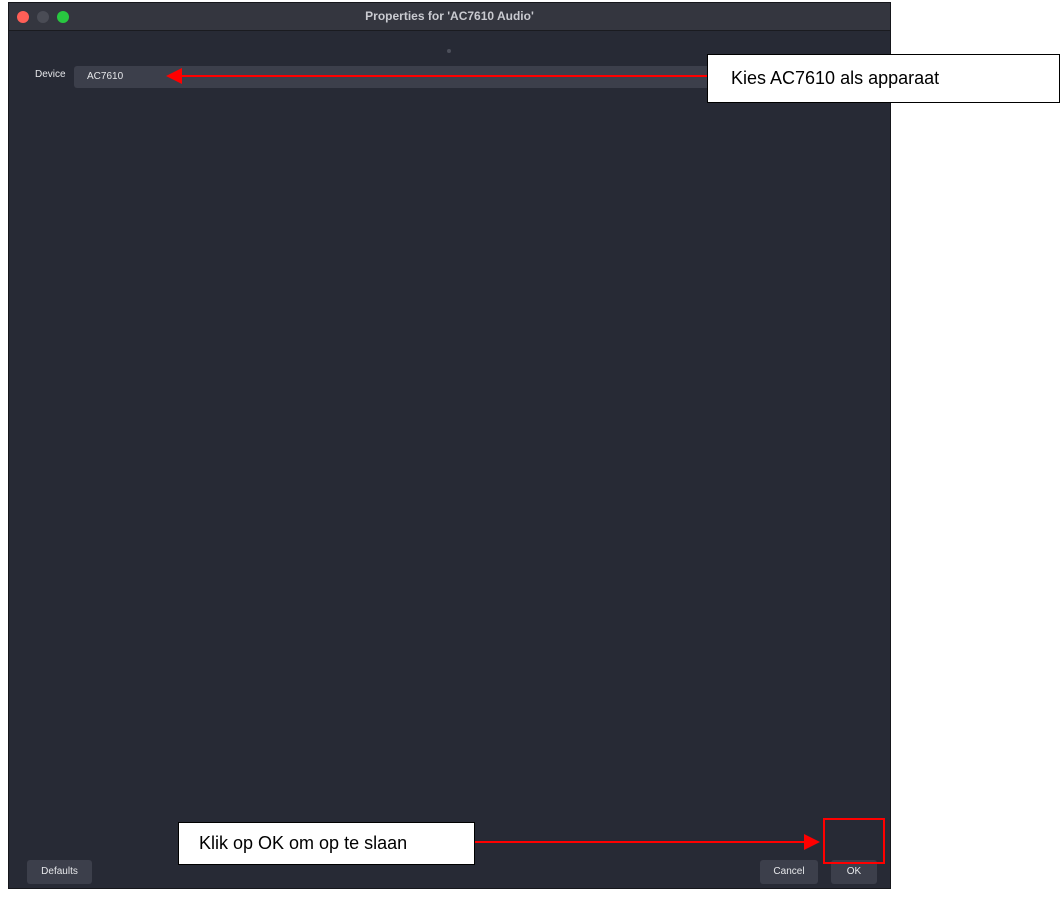 The width and height of the screenshot is (1061, 899). I want to click on defaults-button: Defaults, so click(59, 872).